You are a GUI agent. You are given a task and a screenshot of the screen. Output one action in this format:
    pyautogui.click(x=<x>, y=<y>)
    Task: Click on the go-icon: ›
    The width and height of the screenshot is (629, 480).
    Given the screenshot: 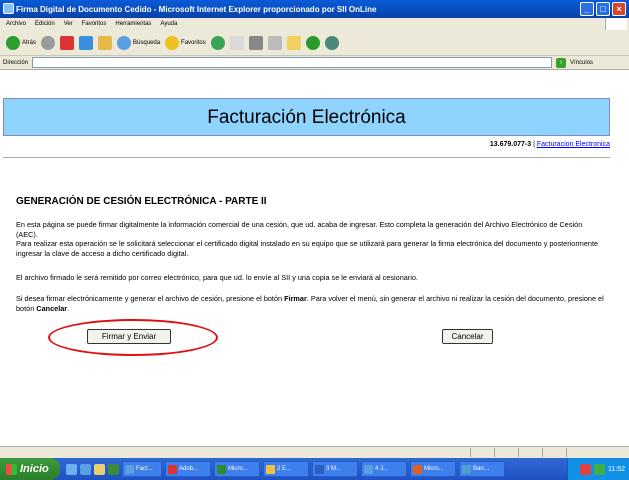 What is the action you would take?
    pyautogui.click(x=561, y=62)
    